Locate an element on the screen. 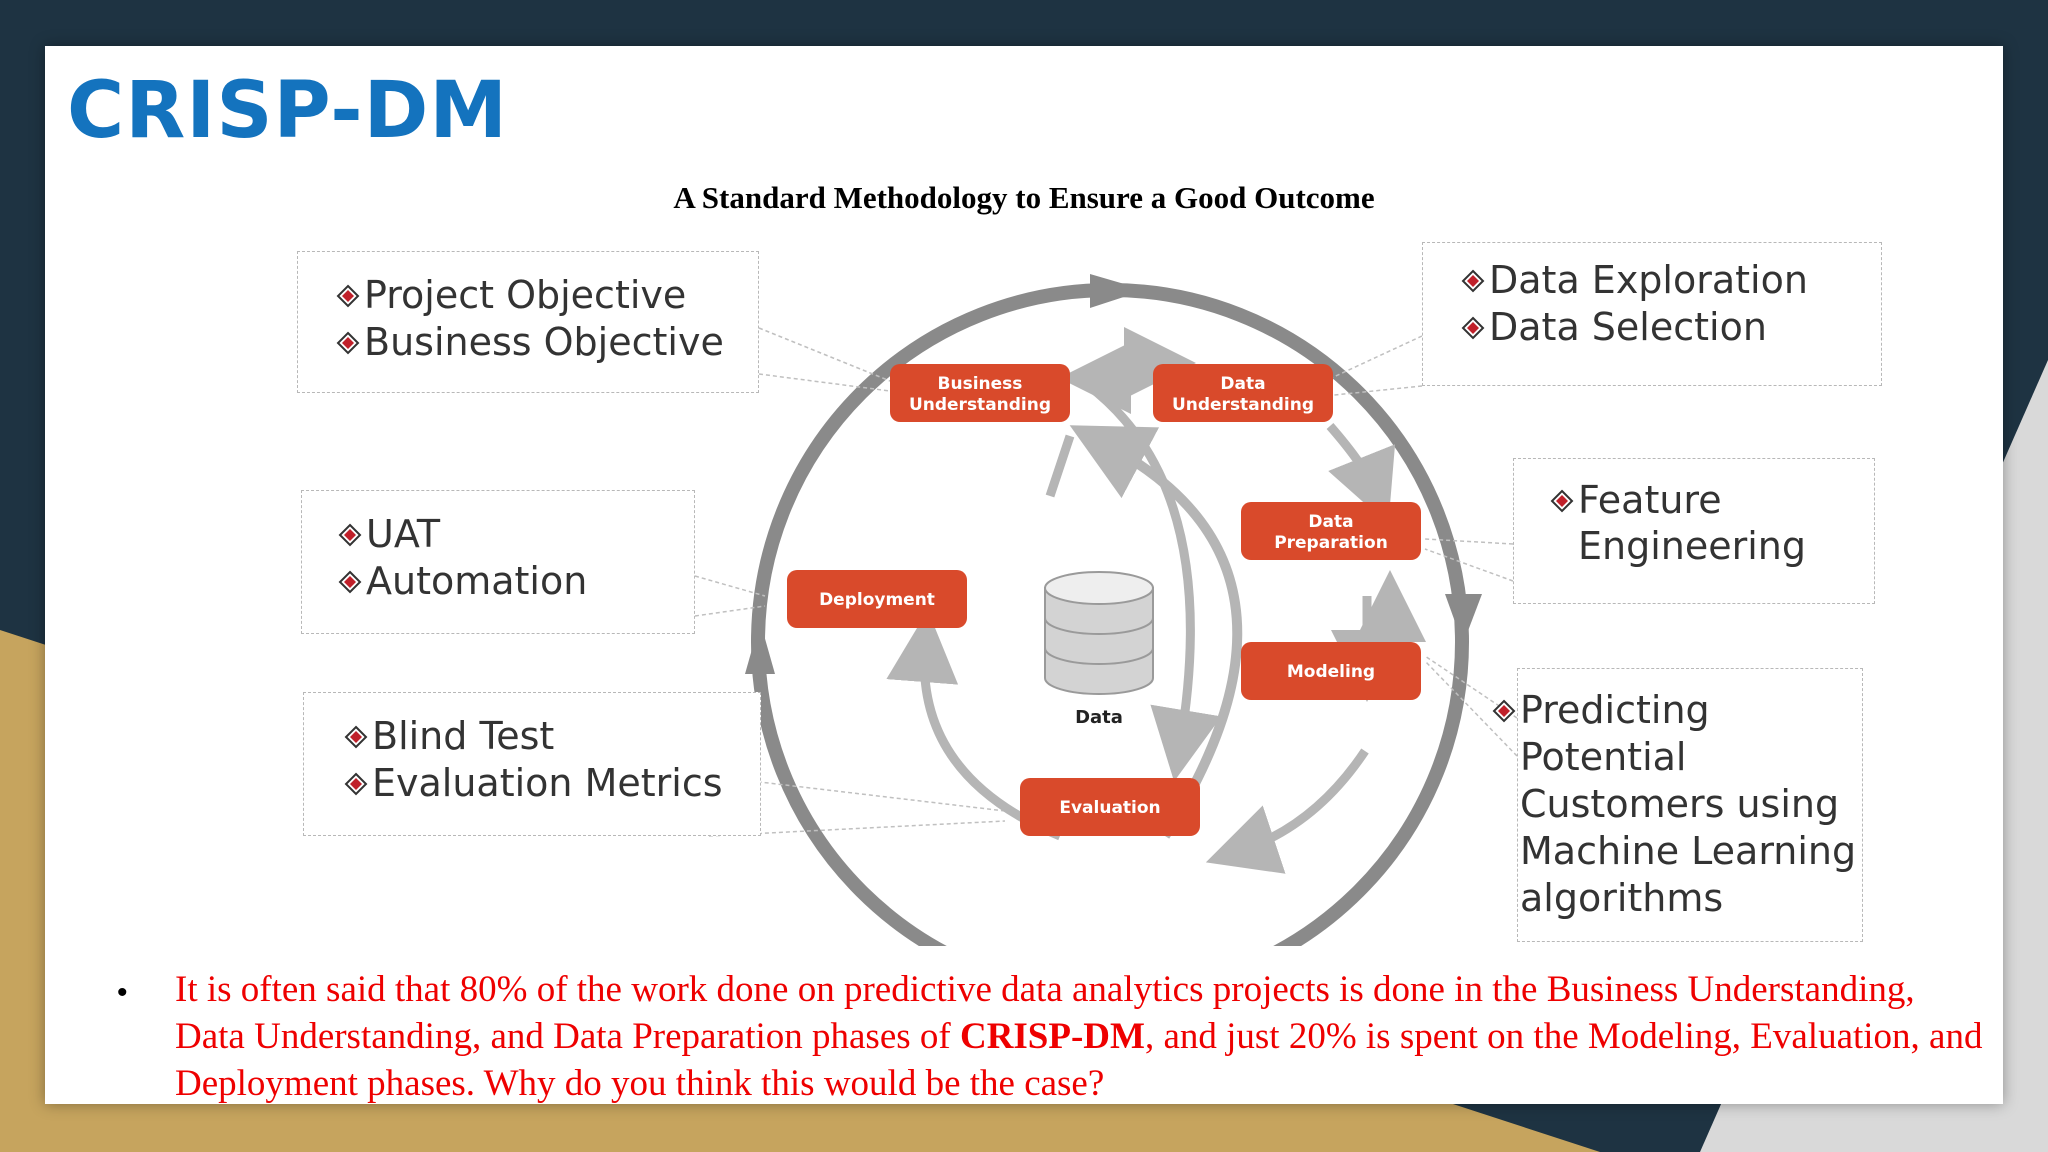 This screenshot has width=2048, height=1152. callout-item: UAT is located at coordinates (516, 534).